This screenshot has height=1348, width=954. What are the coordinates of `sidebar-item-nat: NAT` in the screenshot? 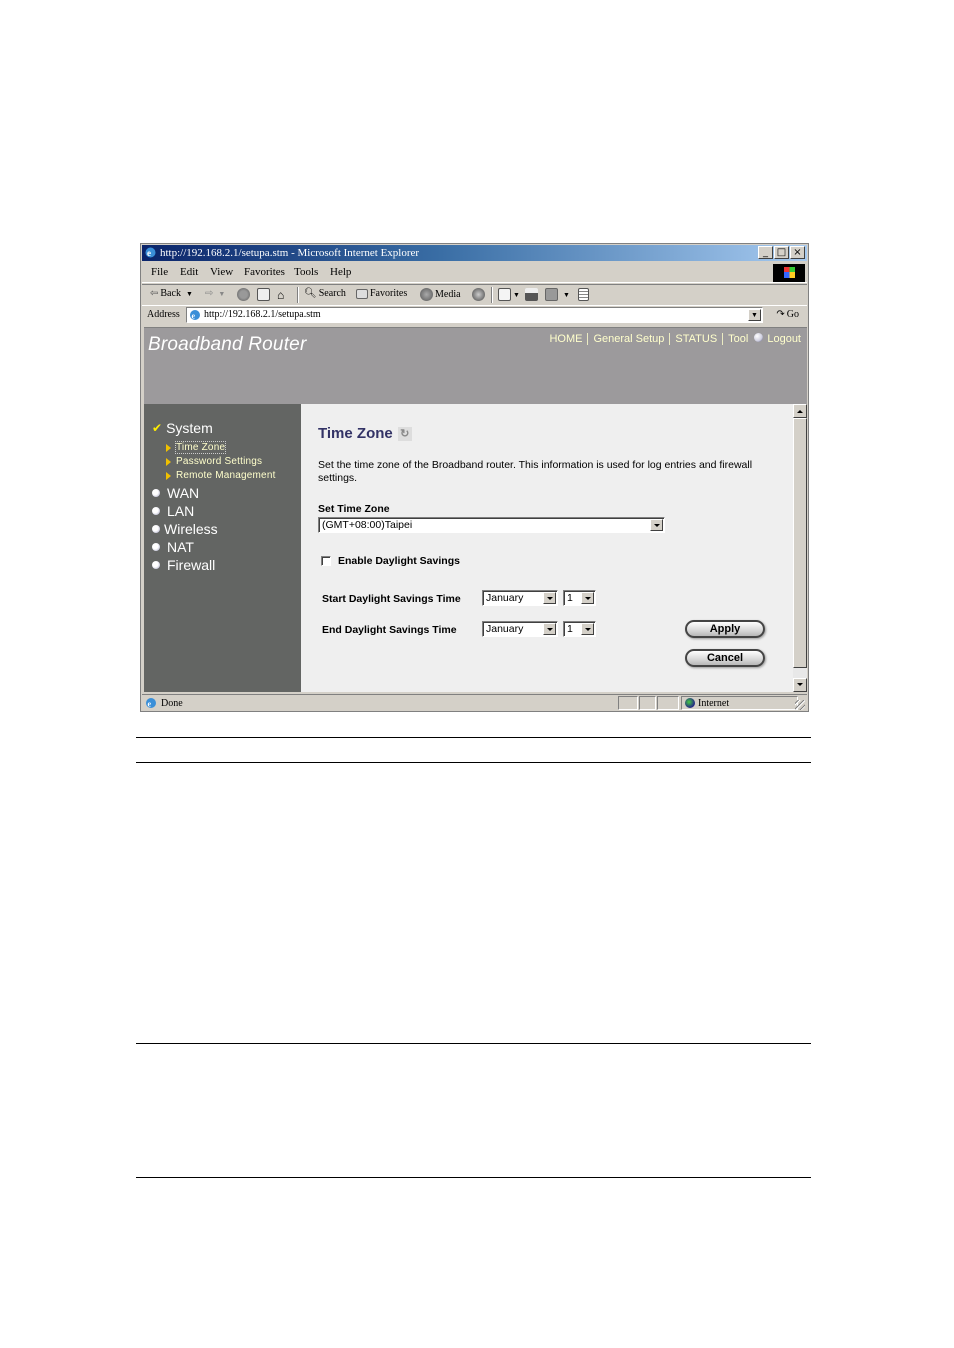 It's located at (173, 547).